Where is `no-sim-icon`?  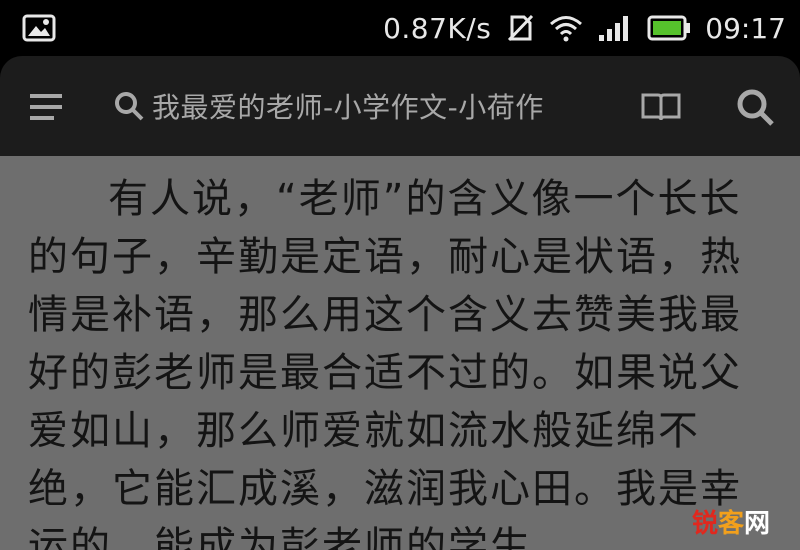
no-sim-icon is located at coordinates (521, 28).